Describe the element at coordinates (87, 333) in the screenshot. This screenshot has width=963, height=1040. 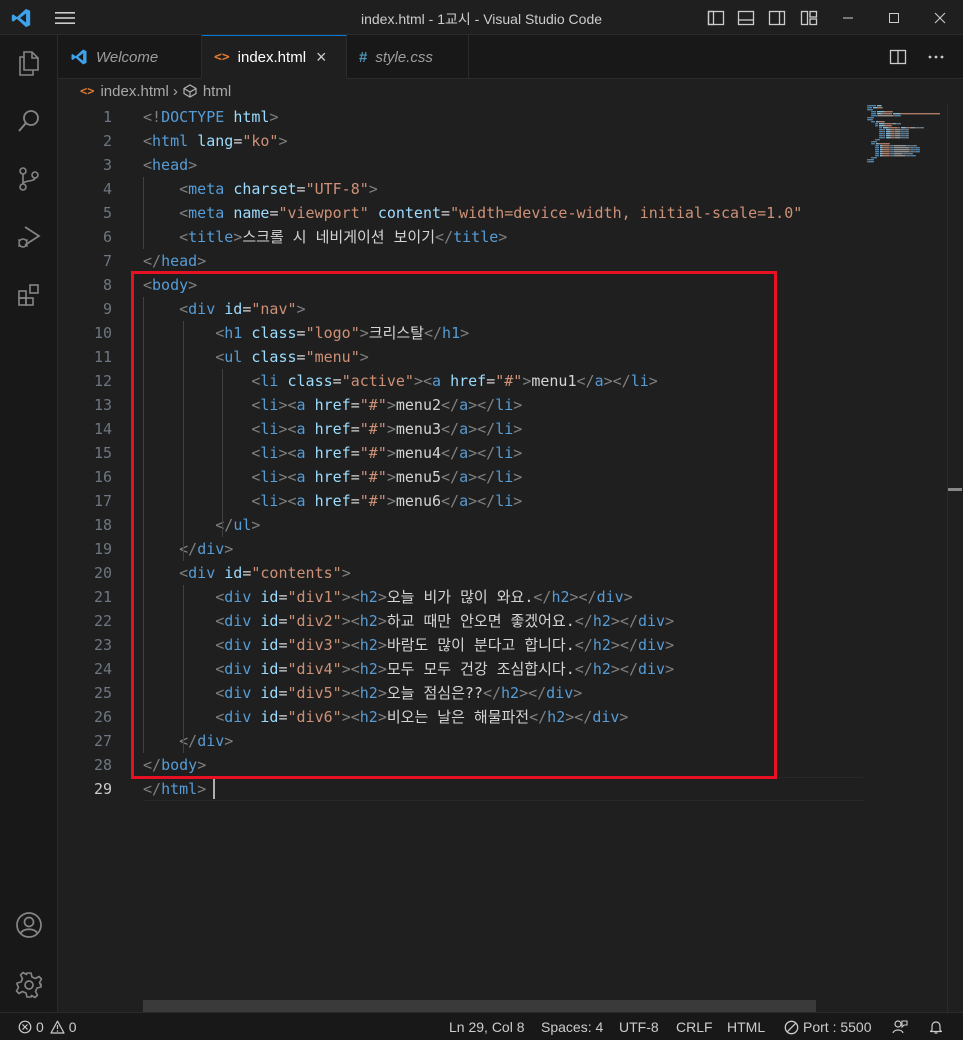
I see `line-number: 10` at that location.